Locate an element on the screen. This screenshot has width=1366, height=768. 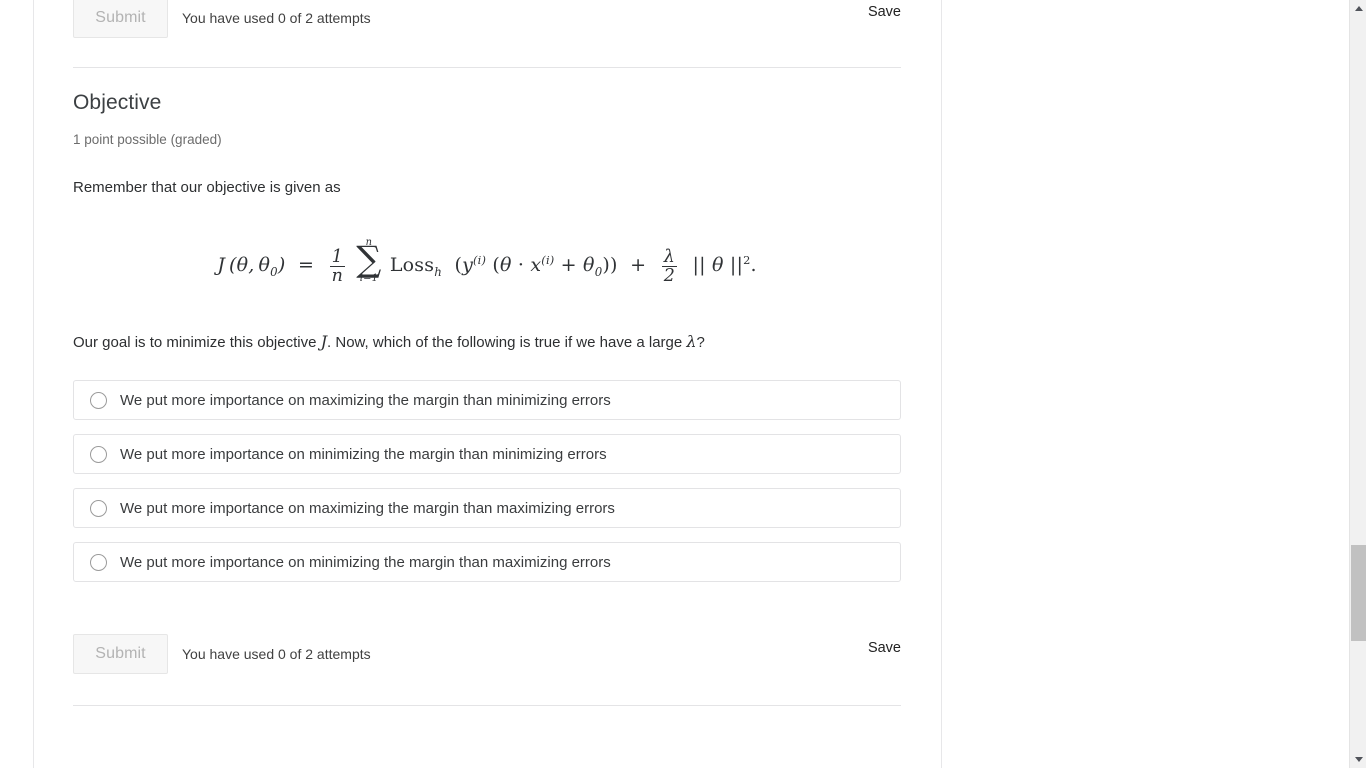
attempts-text-bottom: You have used 0 of 2 attempts is located at coordinates (276, 654).